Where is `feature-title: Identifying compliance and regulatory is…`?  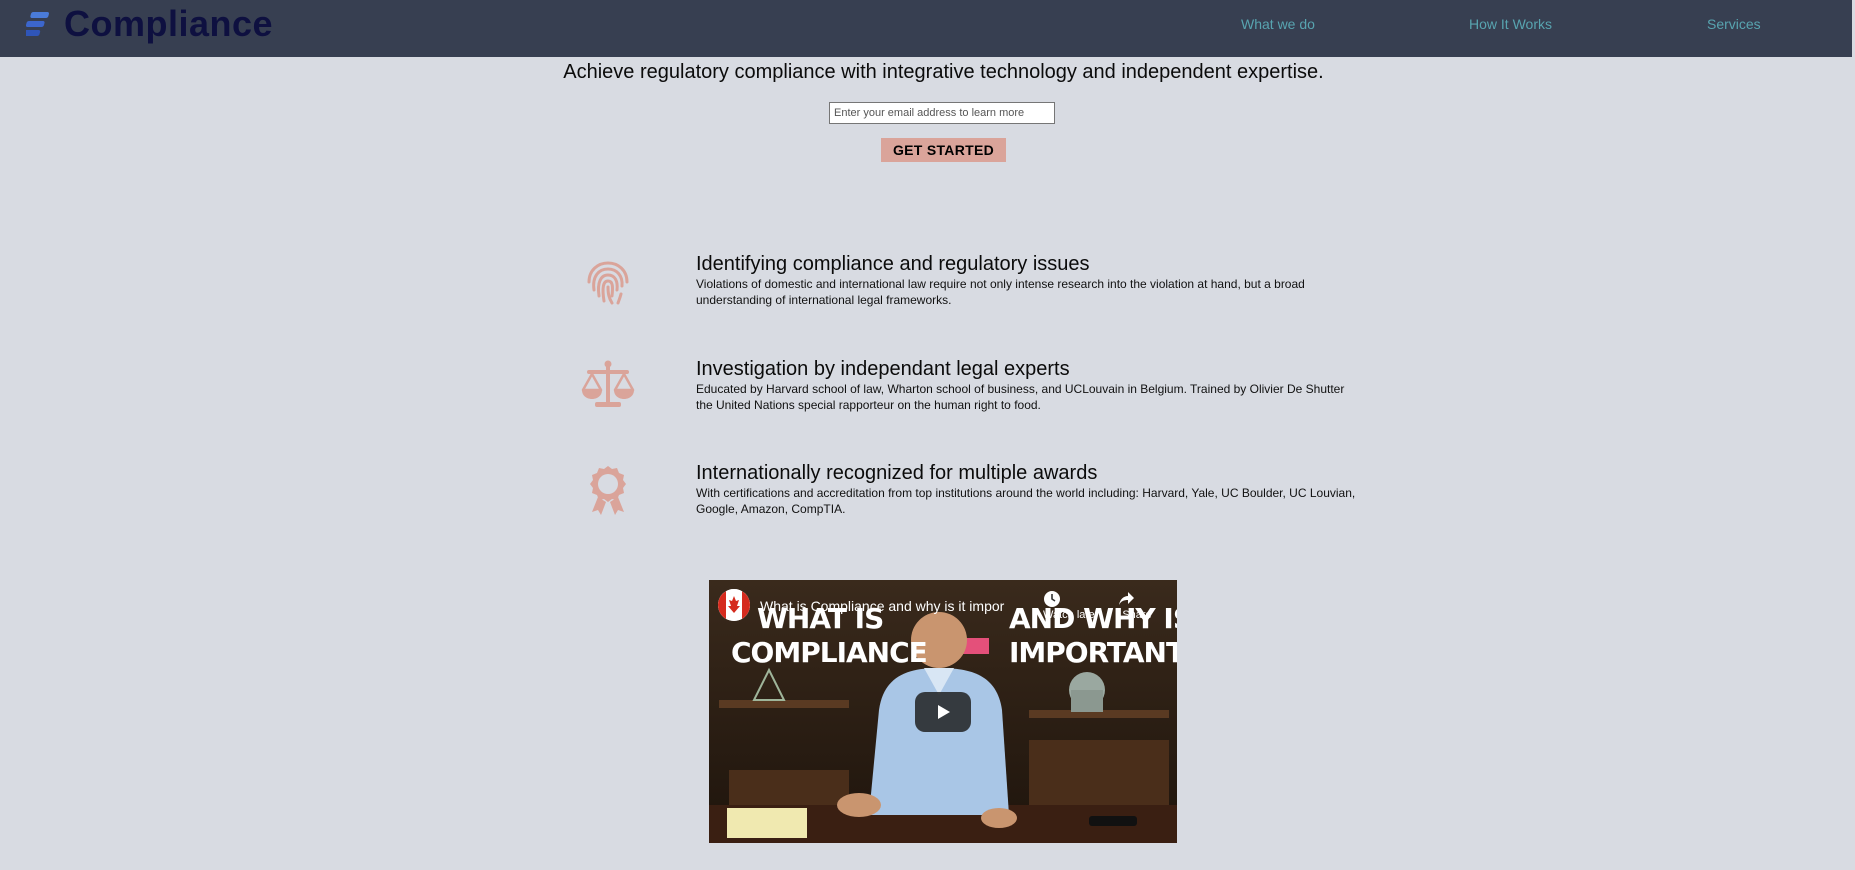 feature-title: Identifying compliance and regulatory is… is located at coordinates (893, 264).